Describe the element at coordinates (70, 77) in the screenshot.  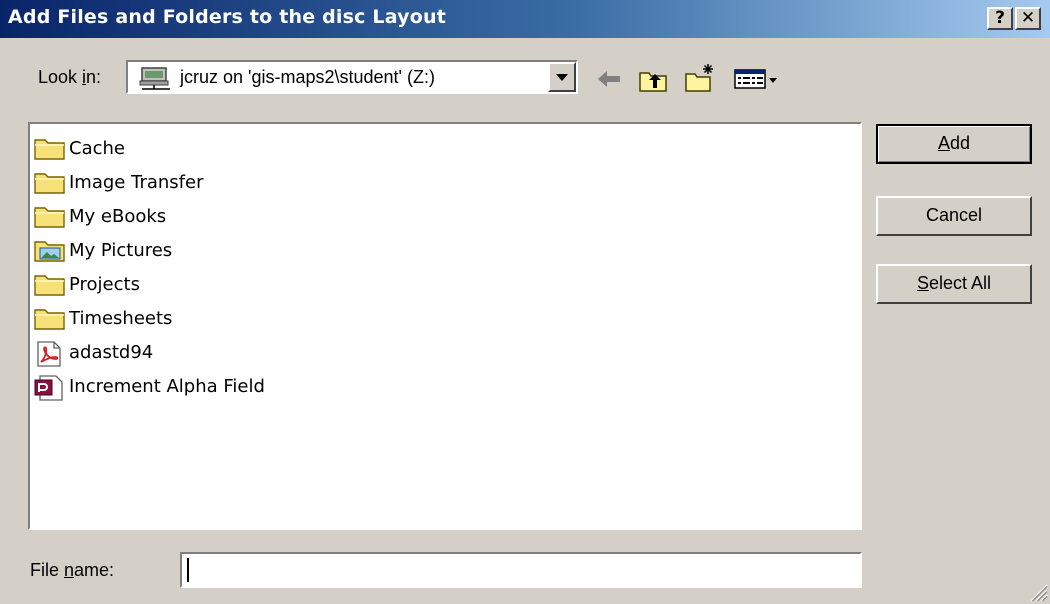
I see `look-in-label: Look in:` at that location.